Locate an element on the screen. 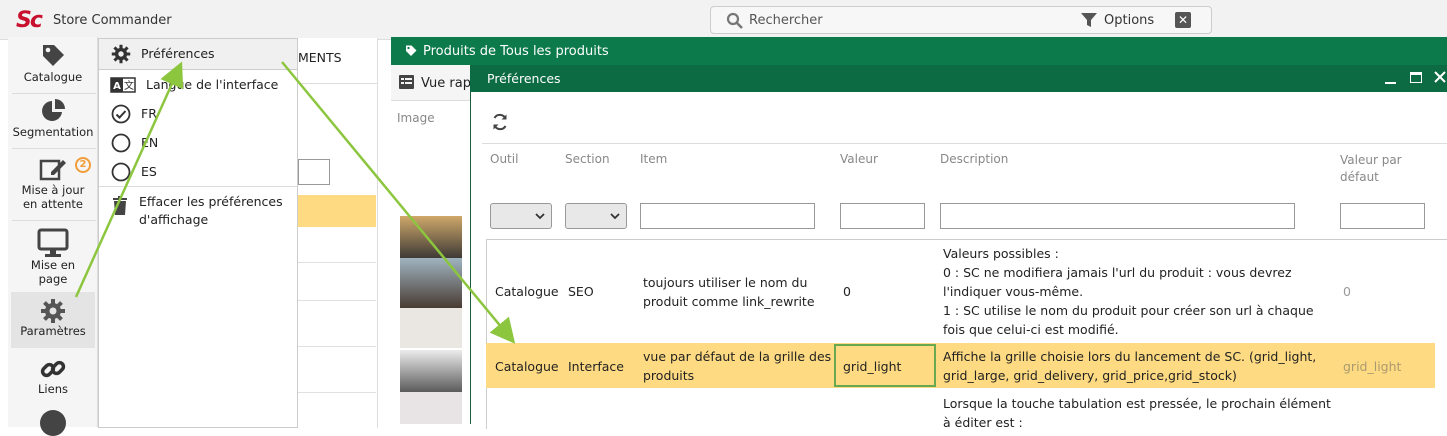 The width and height of the screenshot is (1447, 436). dialog-header is located at coordinates (958, 78).